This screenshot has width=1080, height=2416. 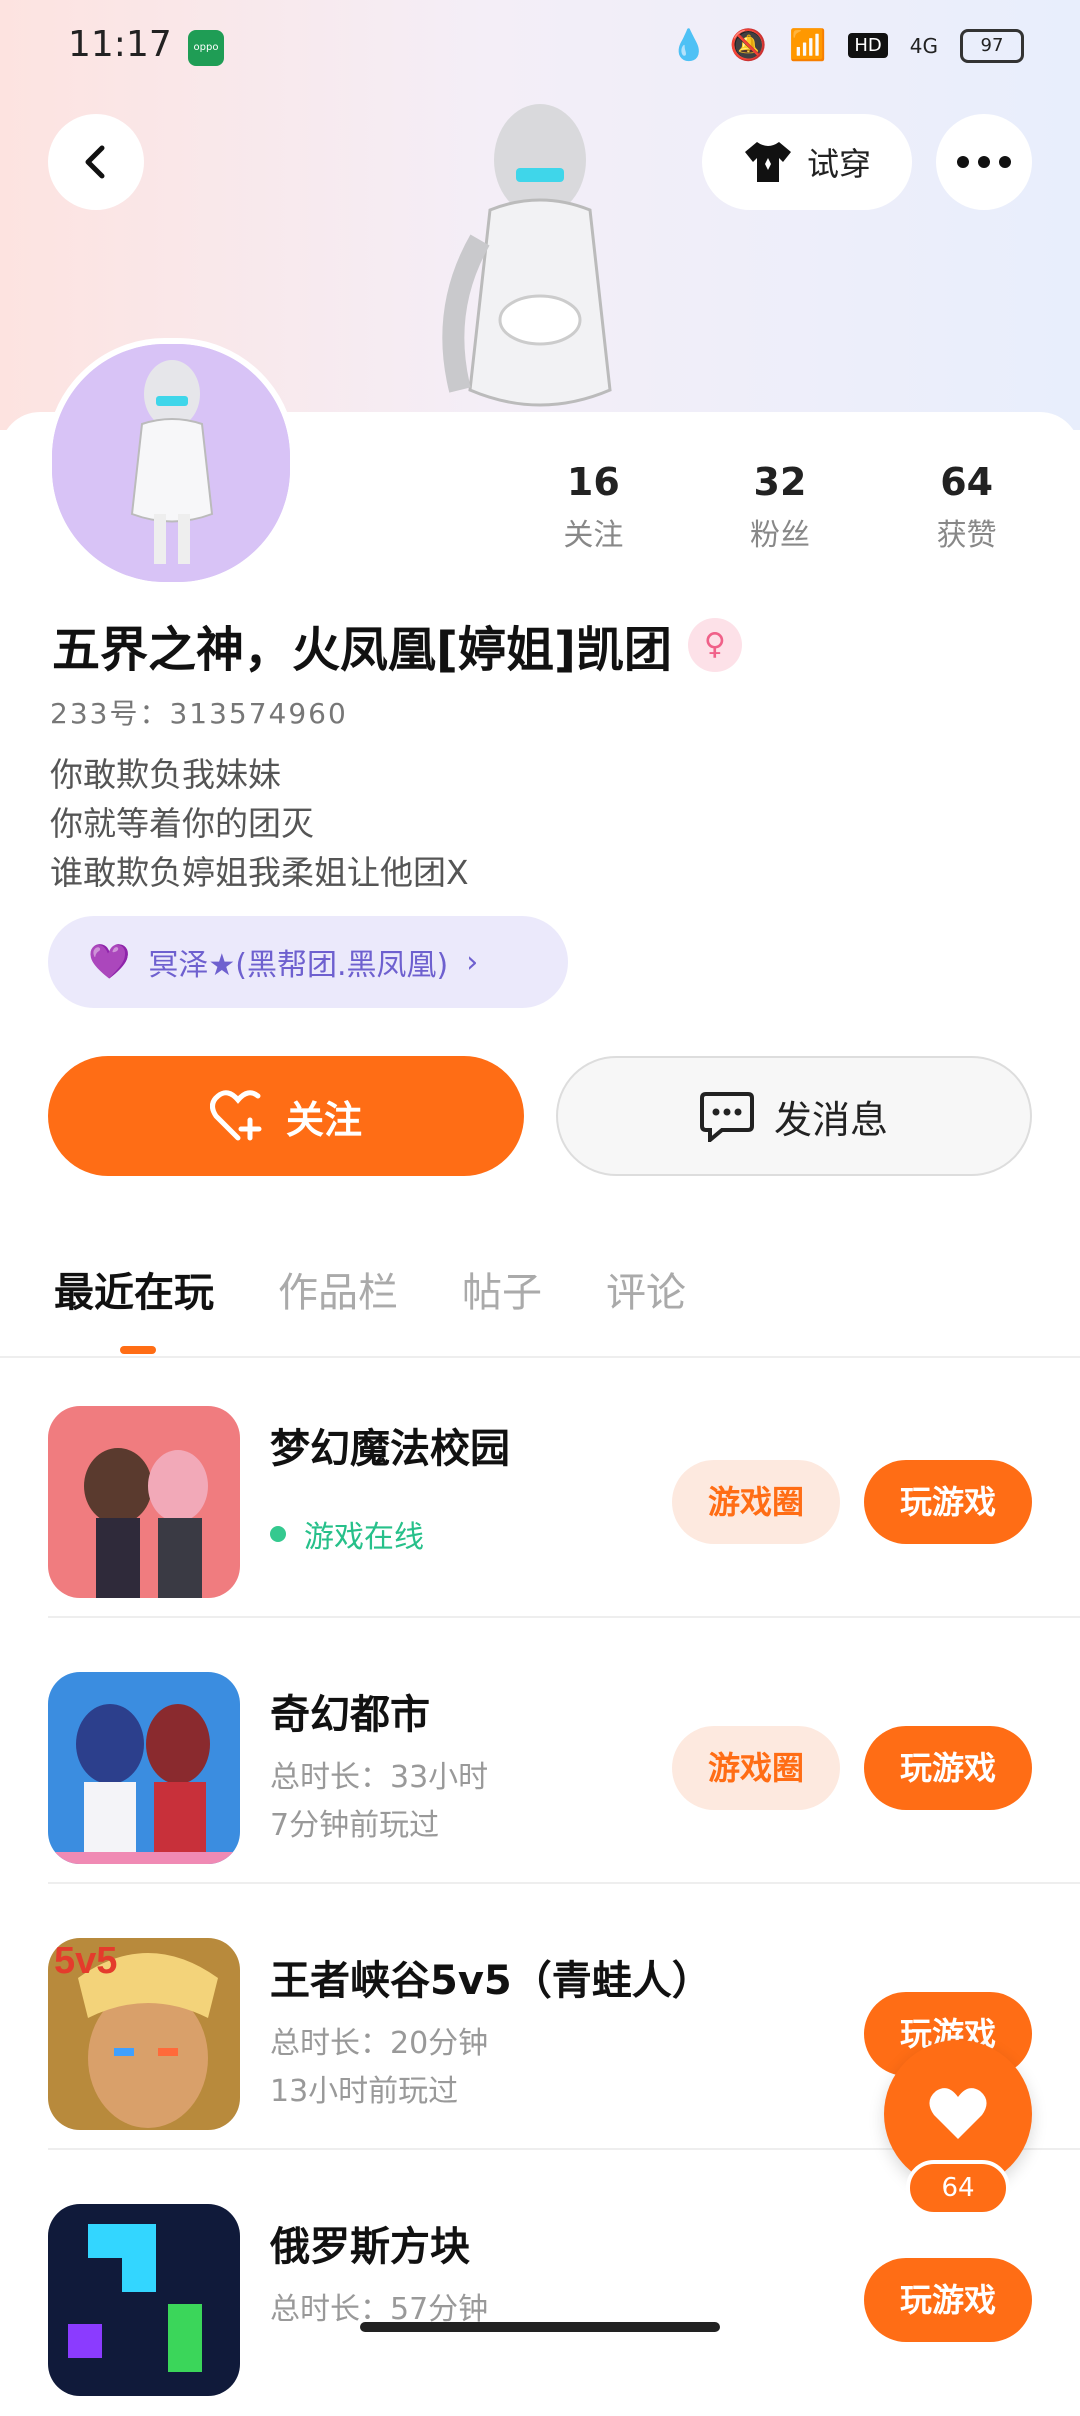 I want to click on game-title: 俄罗斯方块, so click(x=370, y=2247).